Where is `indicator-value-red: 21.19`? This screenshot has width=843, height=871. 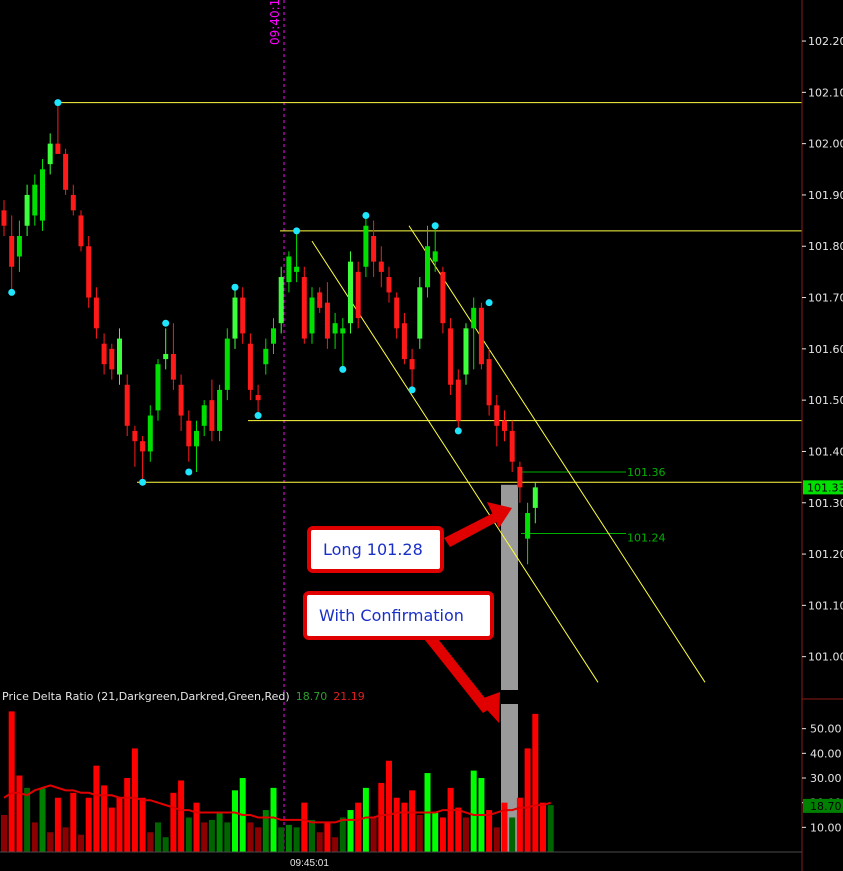 indicator-value-red: 21.19 is located at coordinates (349, 696).